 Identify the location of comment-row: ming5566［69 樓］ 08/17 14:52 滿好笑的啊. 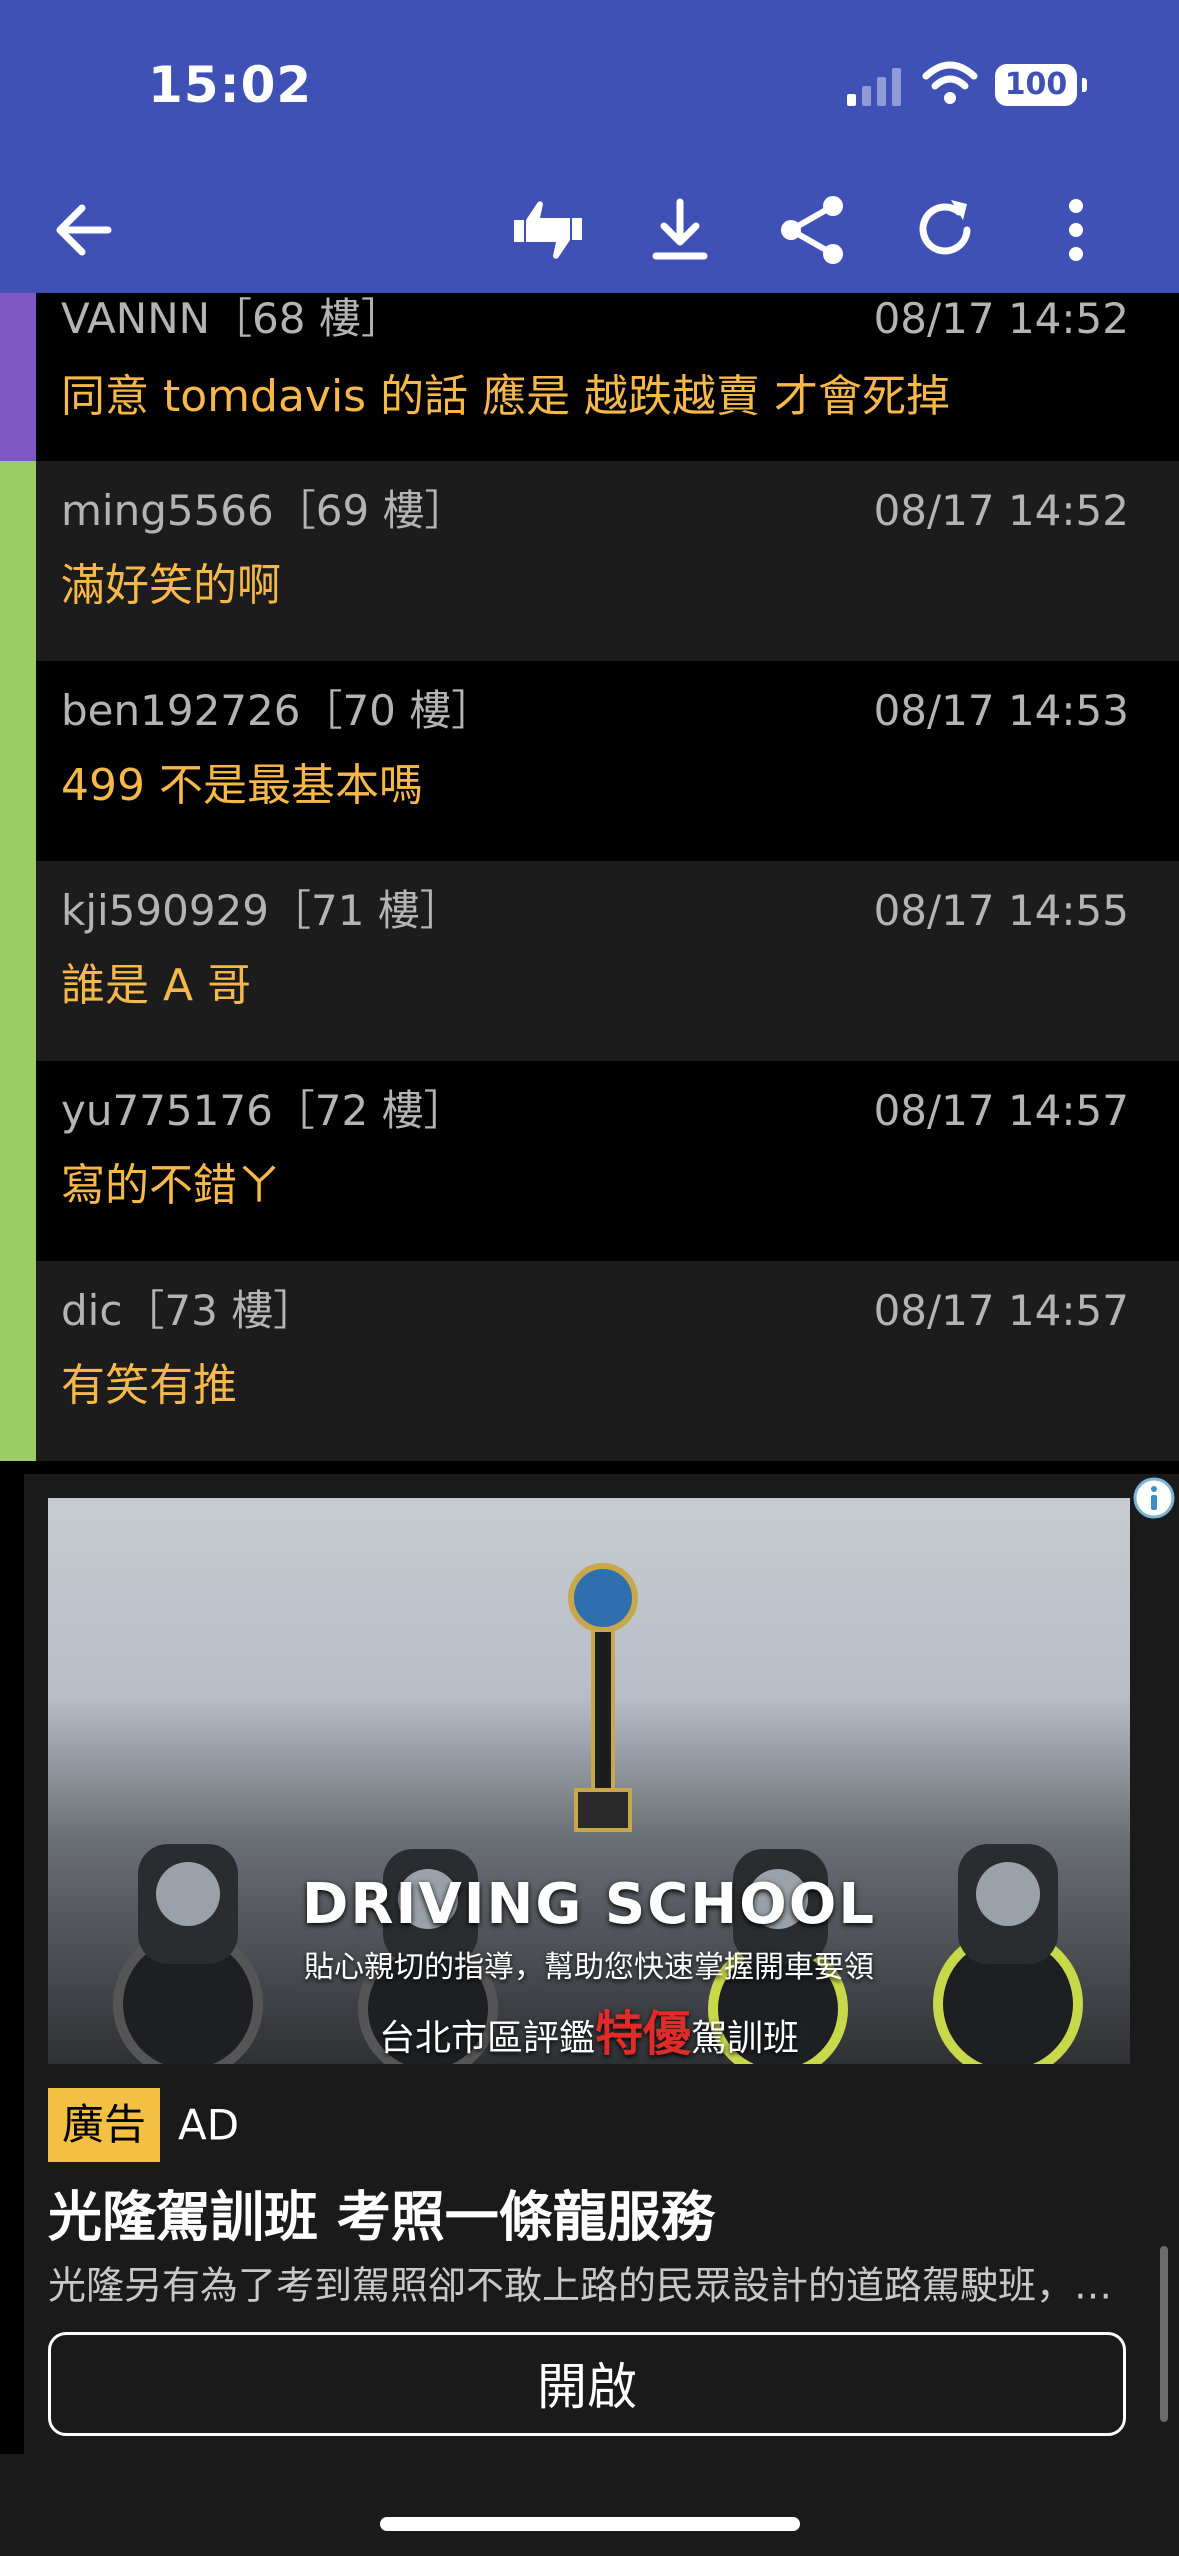
(589, 561).